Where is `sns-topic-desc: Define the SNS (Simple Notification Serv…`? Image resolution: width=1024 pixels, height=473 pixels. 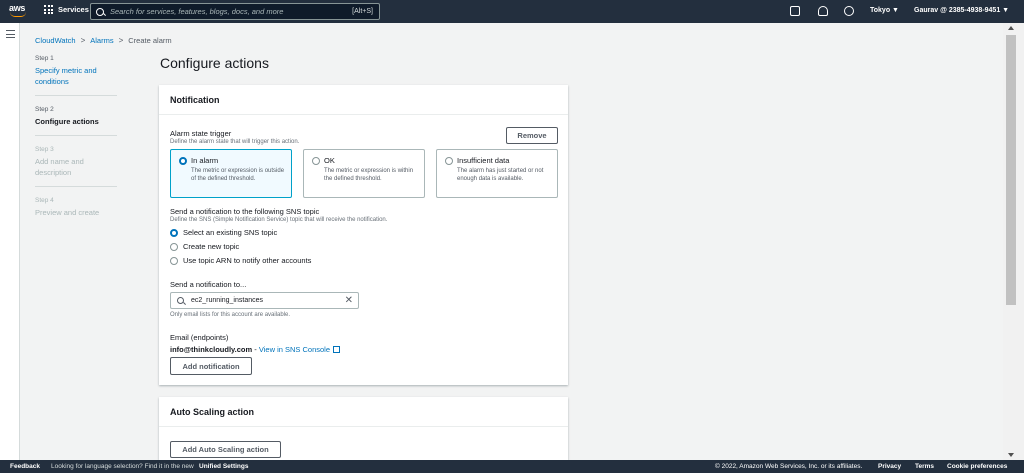
sns-topic-desc: Define the SNS (Simple Notification Serv… is located at coordinates (279, 220).